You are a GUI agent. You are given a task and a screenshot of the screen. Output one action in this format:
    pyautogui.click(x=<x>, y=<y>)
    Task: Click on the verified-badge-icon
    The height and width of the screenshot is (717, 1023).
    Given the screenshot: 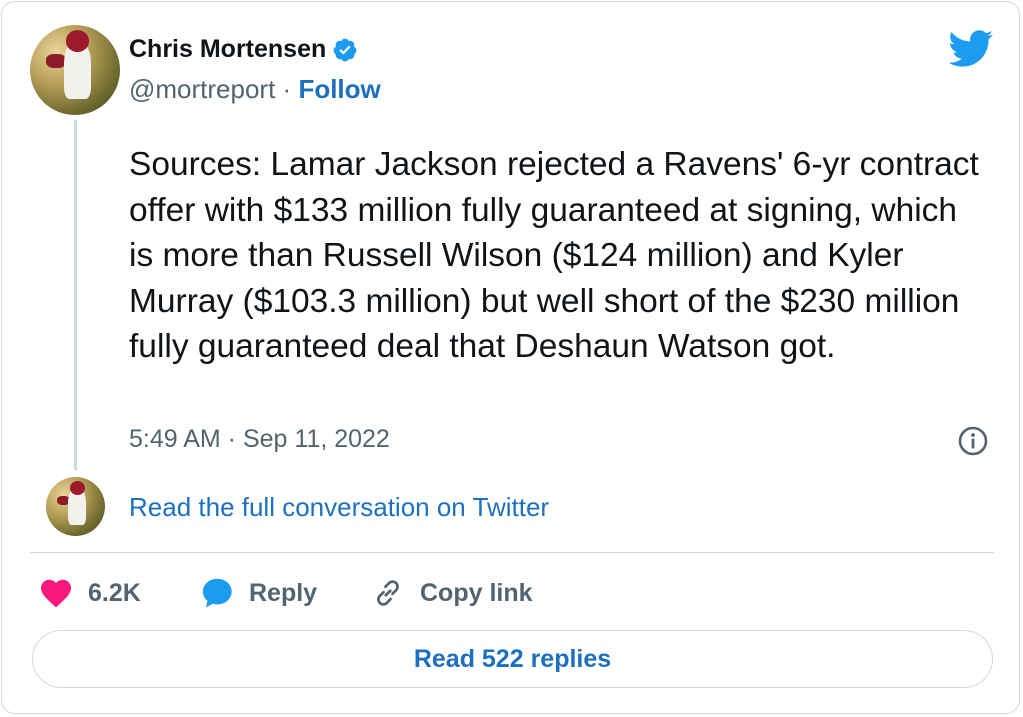 What is the action you would take?
    pyautogui.click(x=345, y=49)
    